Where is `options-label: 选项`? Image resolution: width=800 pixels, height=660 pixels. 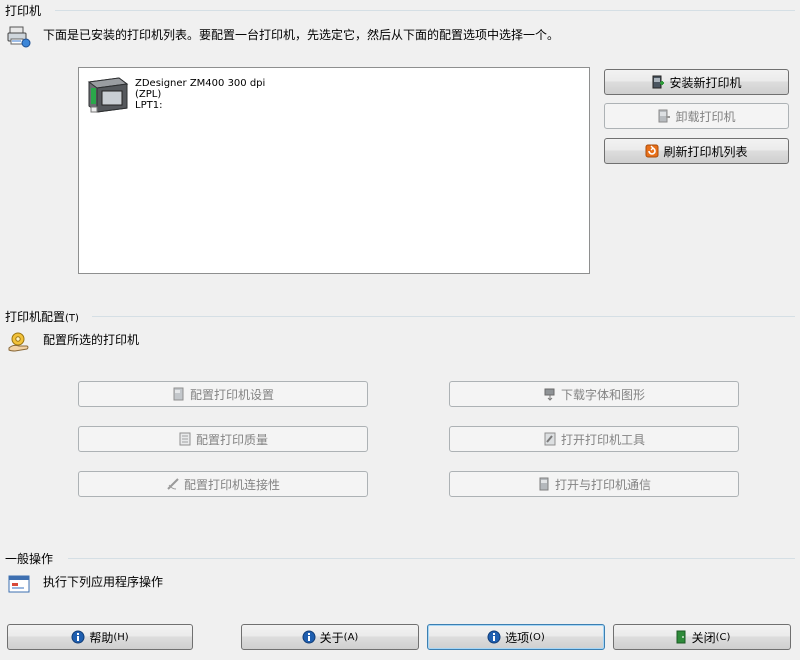
options-label: 选项 is located at coordinates (517, 637).